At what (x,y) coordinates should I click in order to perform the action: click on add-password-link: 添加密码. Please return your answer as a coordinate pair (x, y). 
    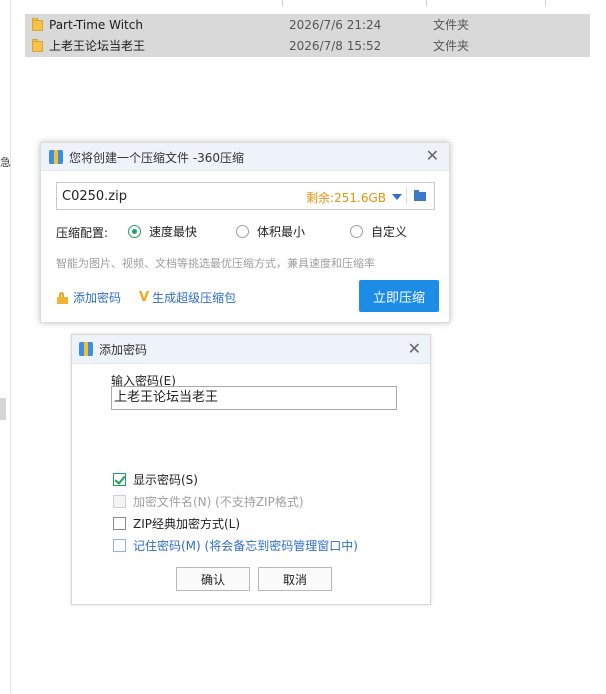
    Looking at the image, I should click on (89, 297).